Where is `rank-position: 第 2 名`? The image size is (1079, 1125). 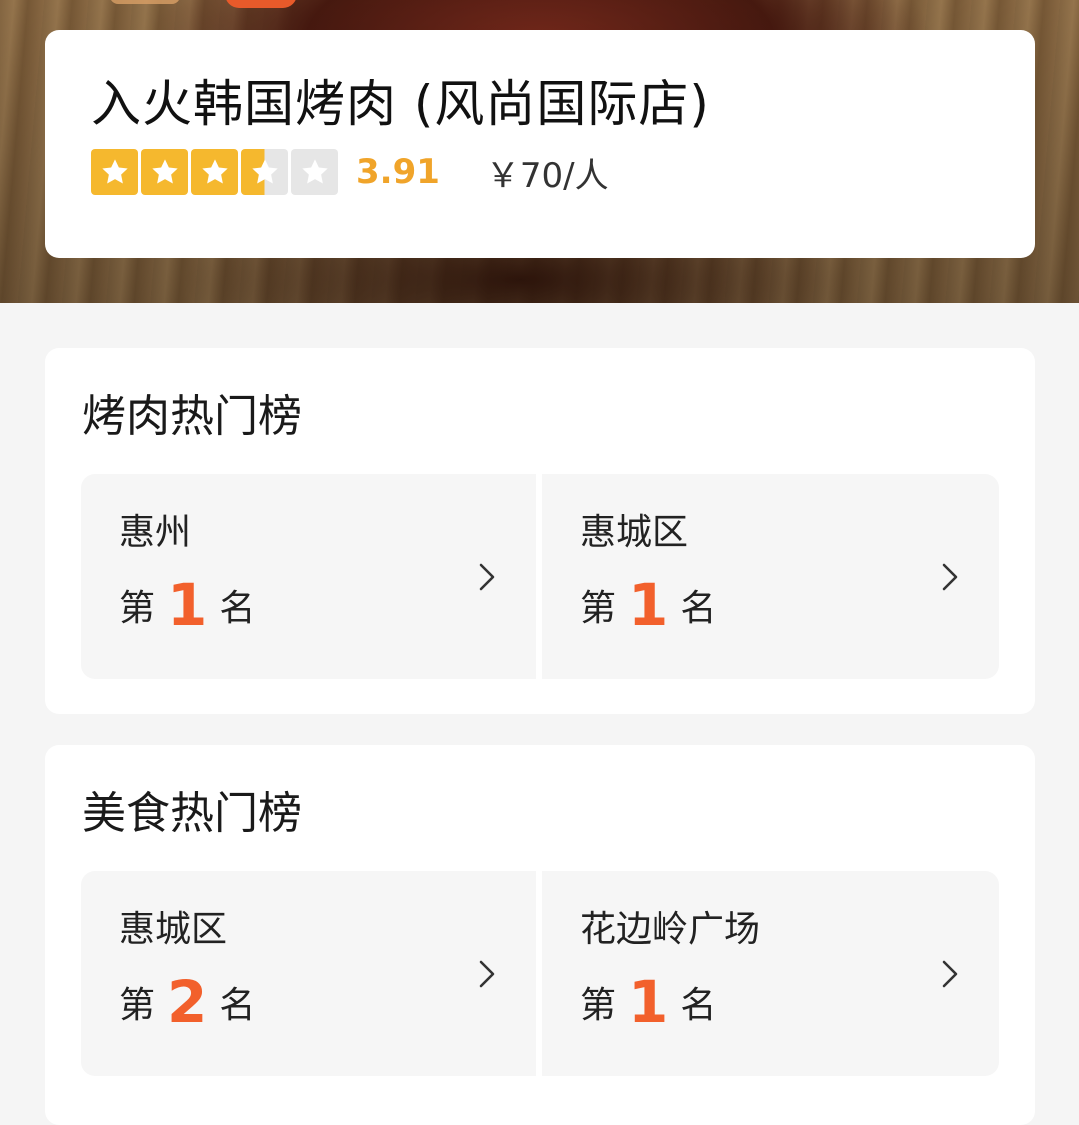
rank-position: 第 2 名 is located at coordinates (187, 1002).